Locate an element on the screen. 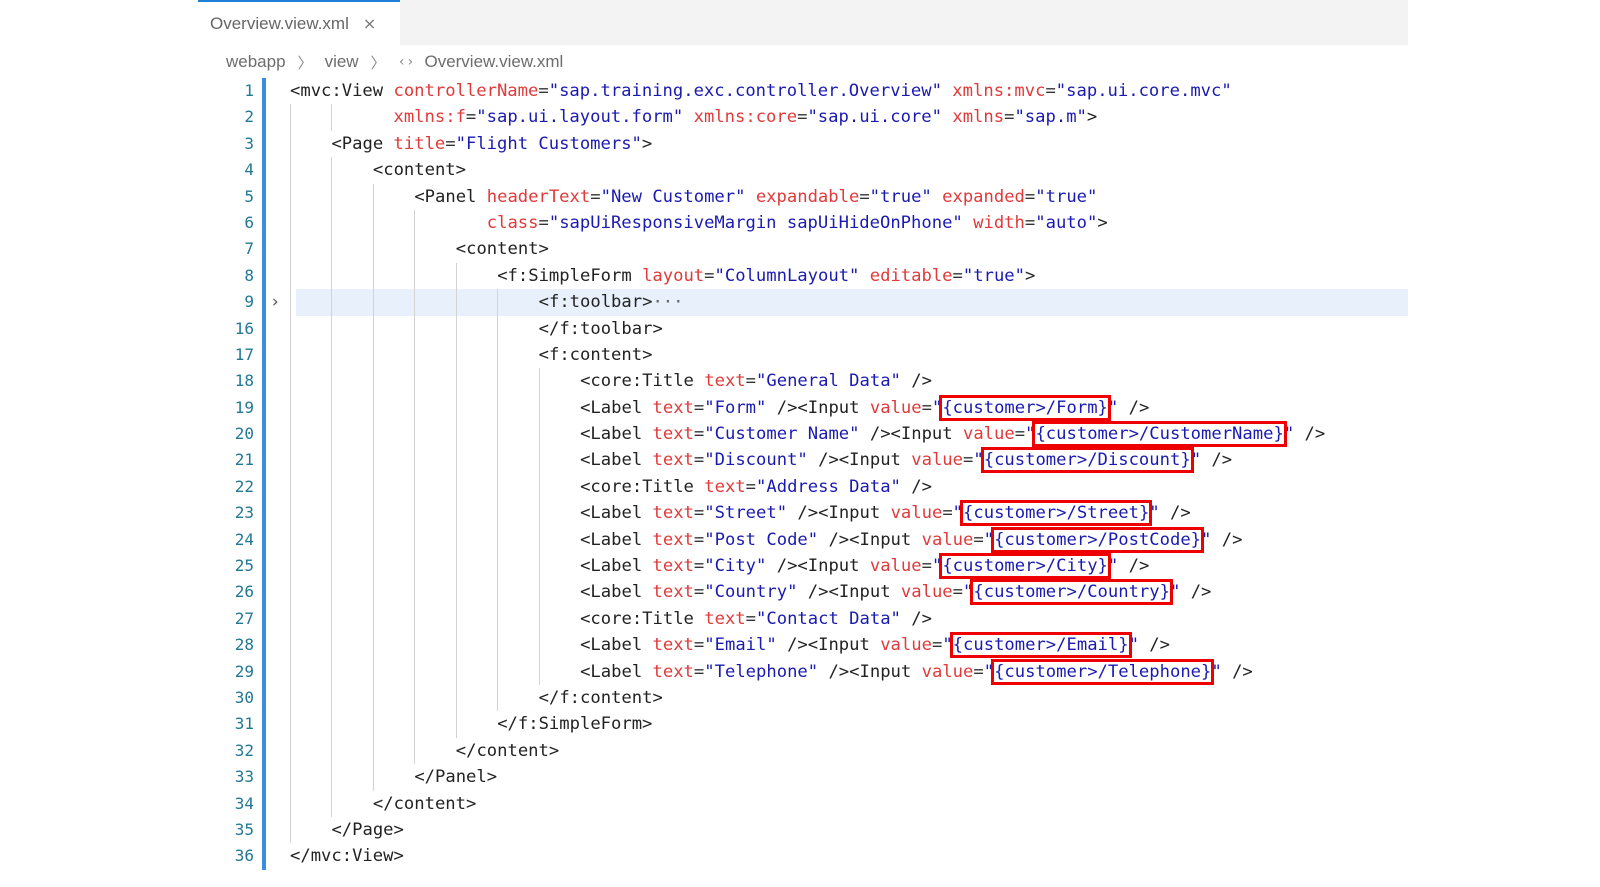 The height and width of the screenshot is (887, 1600). code-line-3: 3 <Page title="Flight Customers"> is located at coordinates (803, 144).